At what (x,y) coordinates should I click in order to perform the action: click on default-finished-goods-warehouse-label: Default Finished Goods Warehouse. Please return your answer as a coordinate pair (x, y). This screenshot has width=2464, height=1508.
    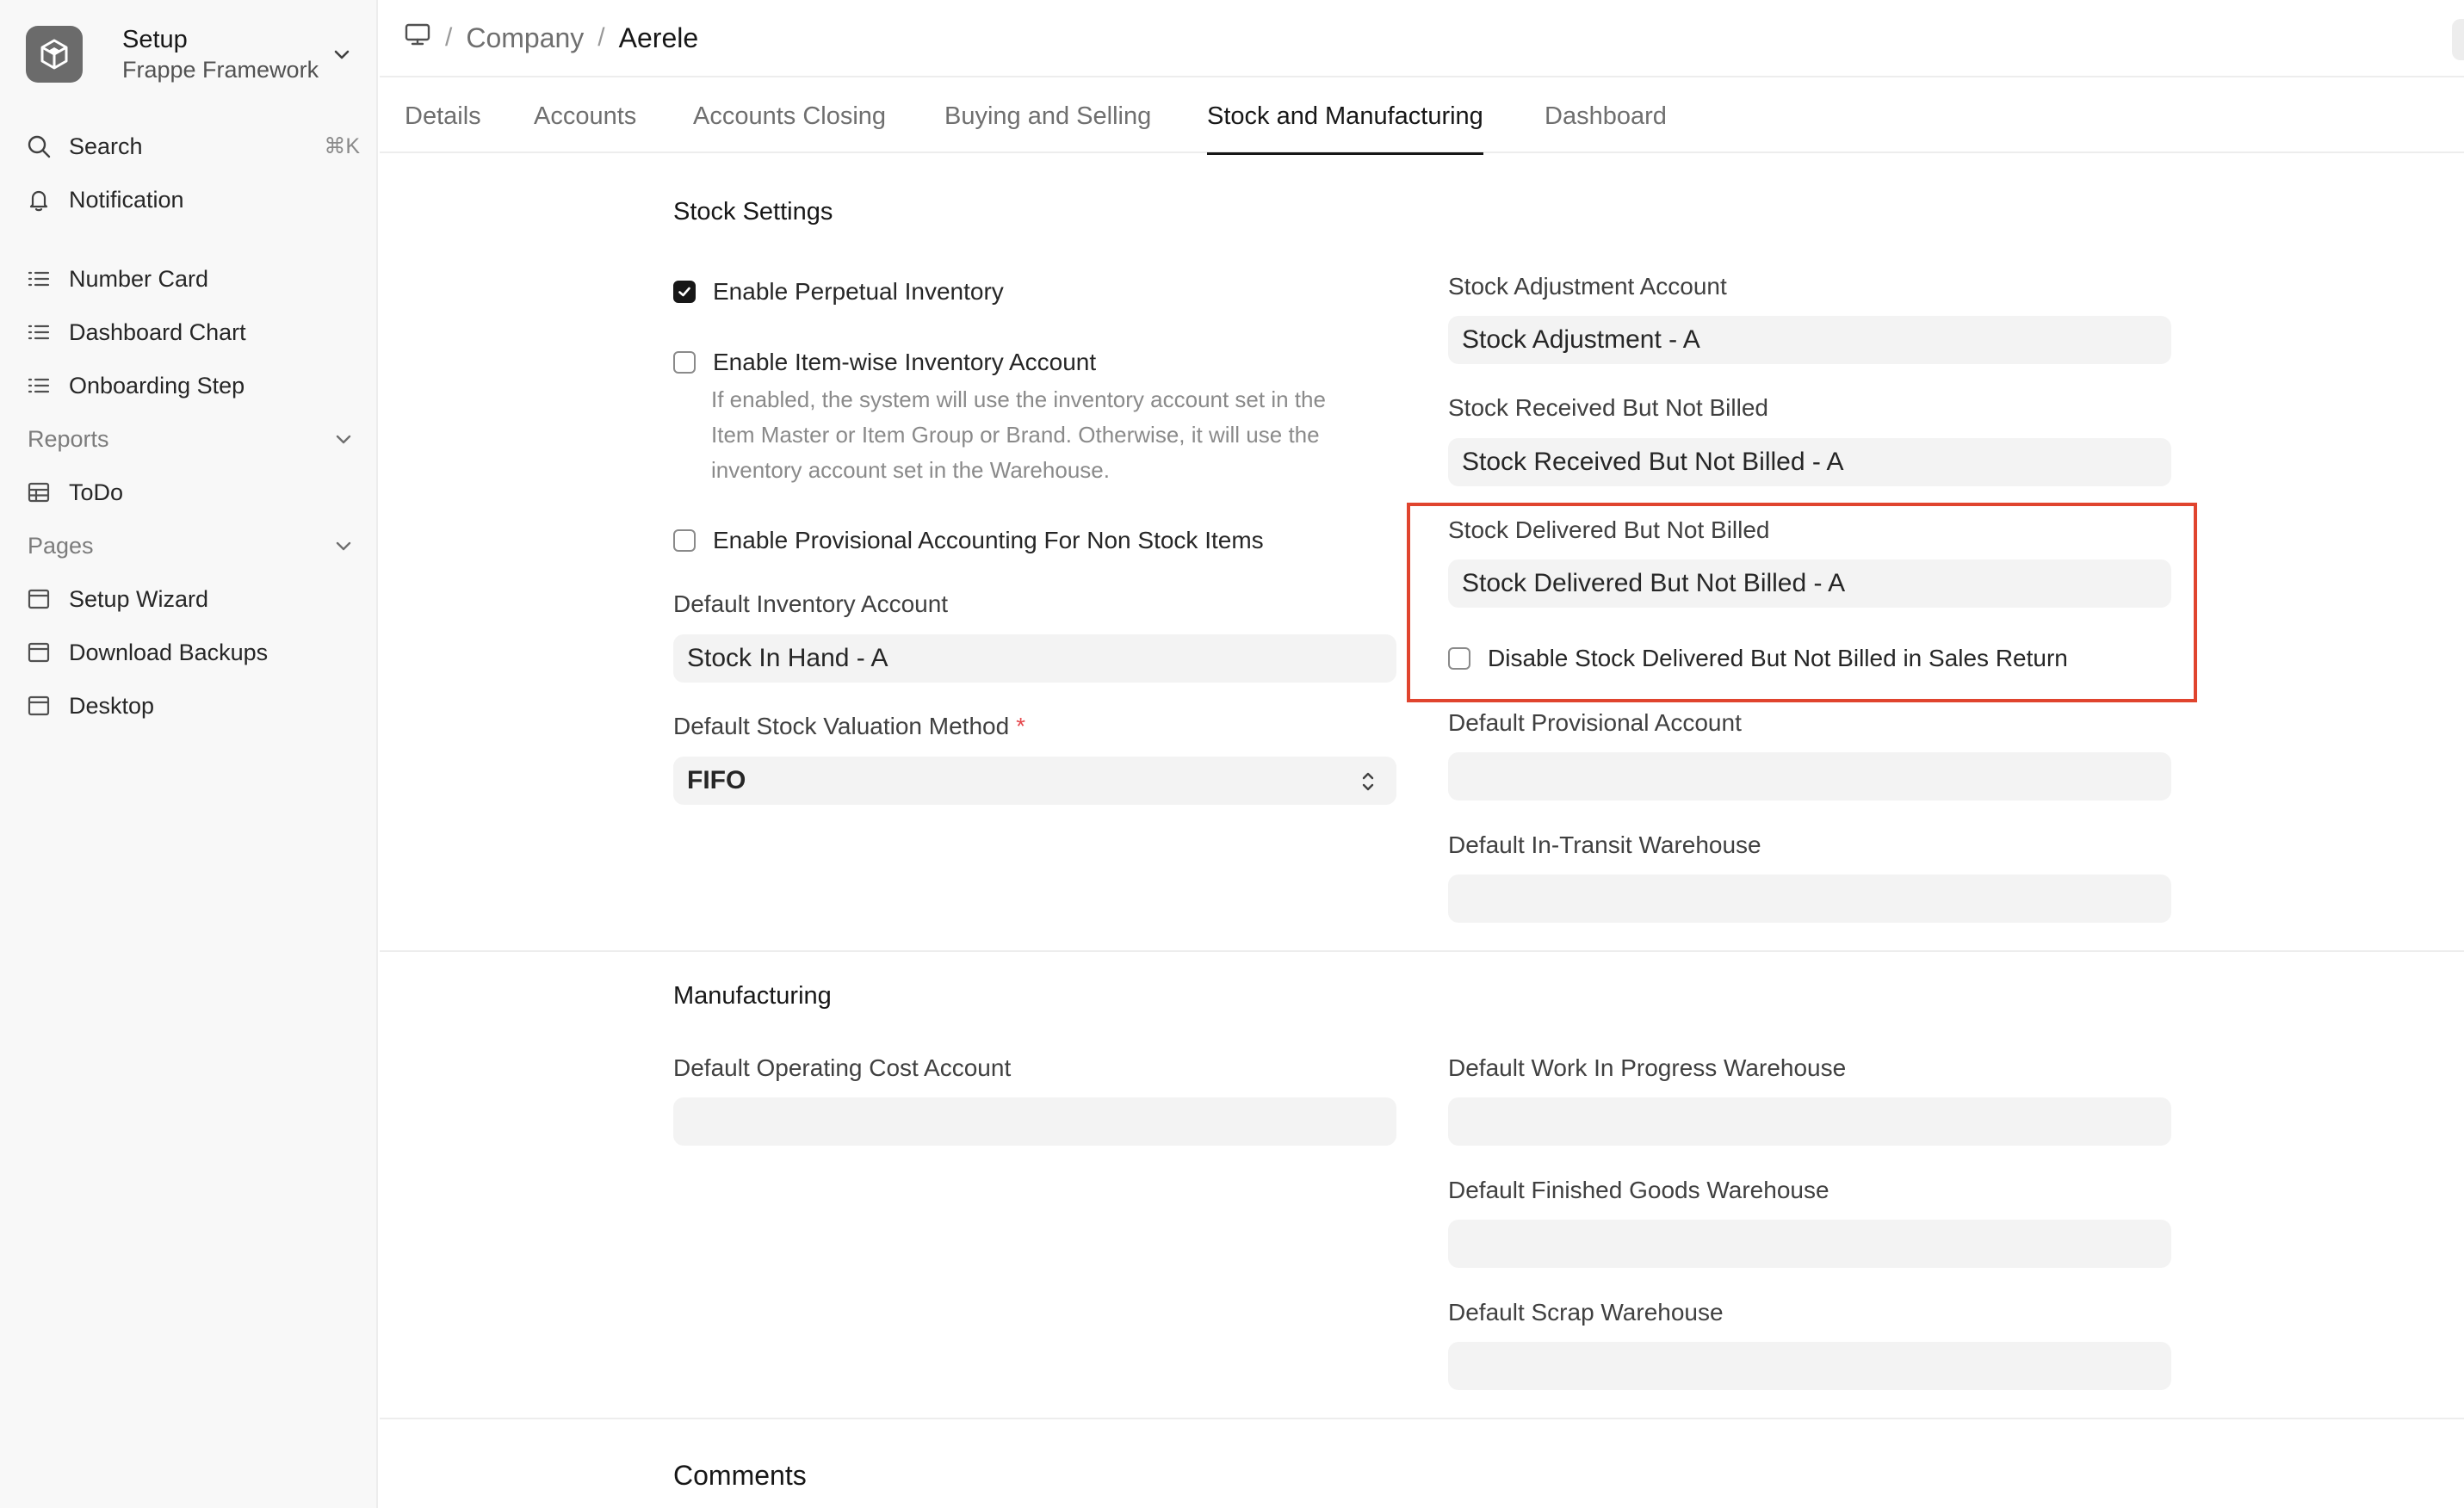
    Looking at the image, I should click on (1638, 1190).